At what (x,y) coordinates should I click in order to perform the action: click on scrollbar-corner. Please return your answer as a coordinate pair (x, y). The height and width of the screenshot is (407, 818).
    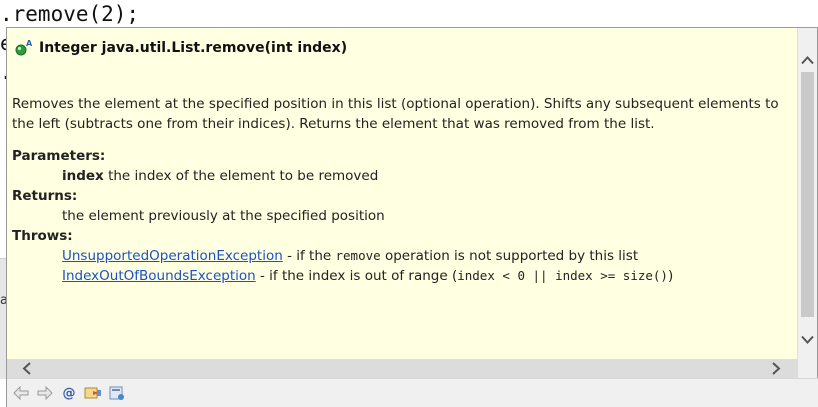
    Looking at the image, I should click on (807, 368).